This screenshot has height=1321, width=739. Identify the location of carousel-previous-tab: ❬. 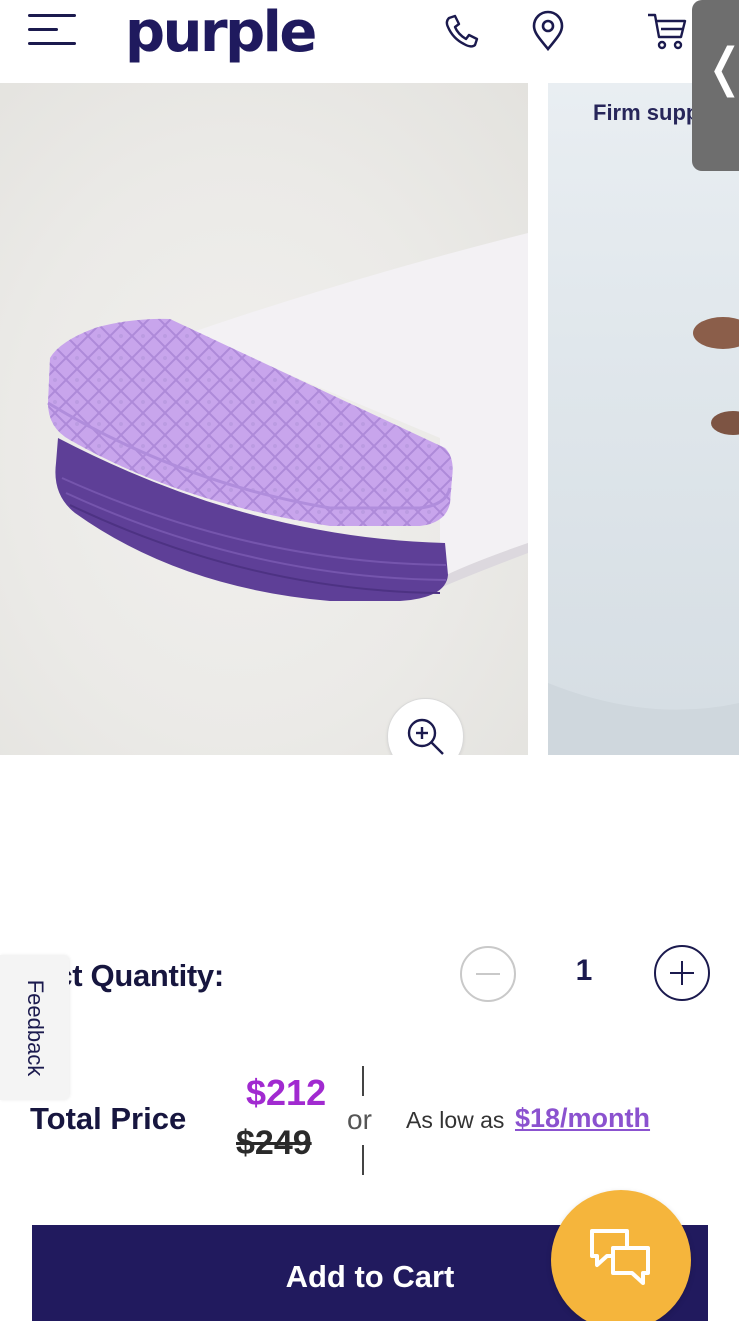
(715, 85).